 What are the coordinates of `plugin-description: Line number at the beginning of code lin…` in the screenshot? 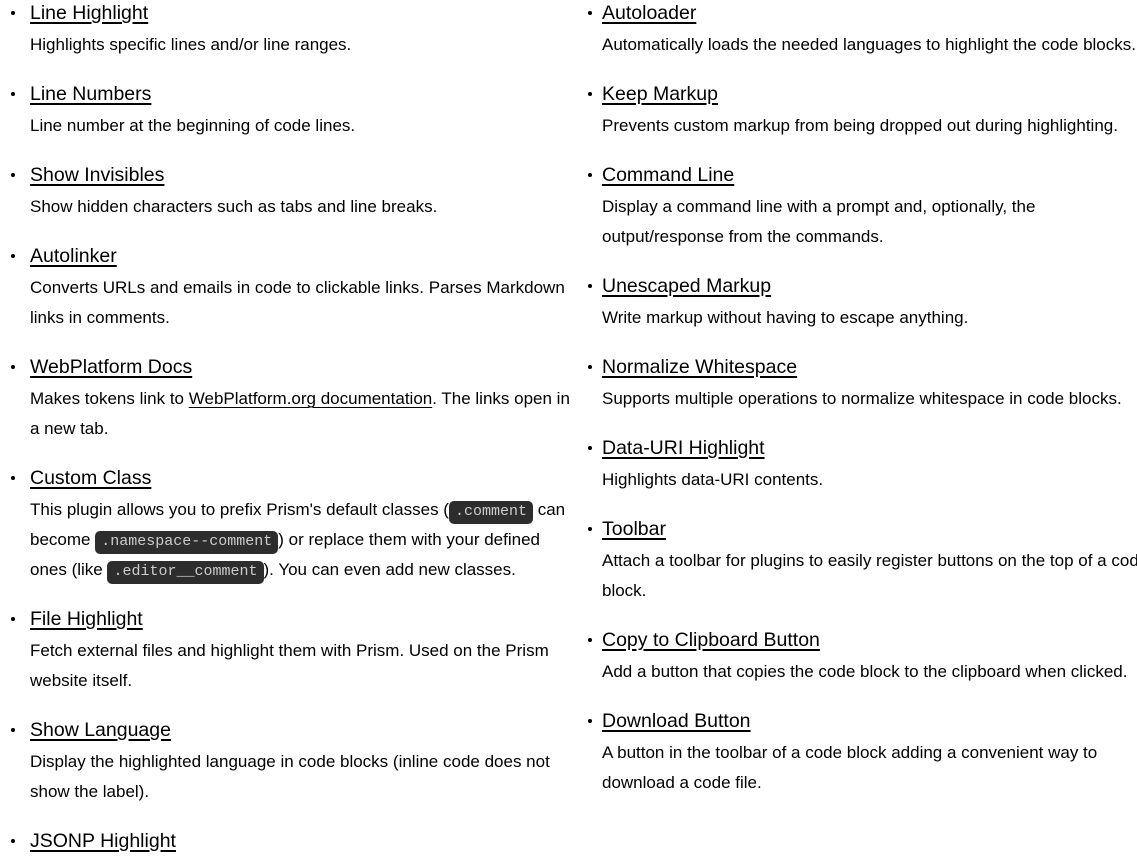 It's located at (193, 125).